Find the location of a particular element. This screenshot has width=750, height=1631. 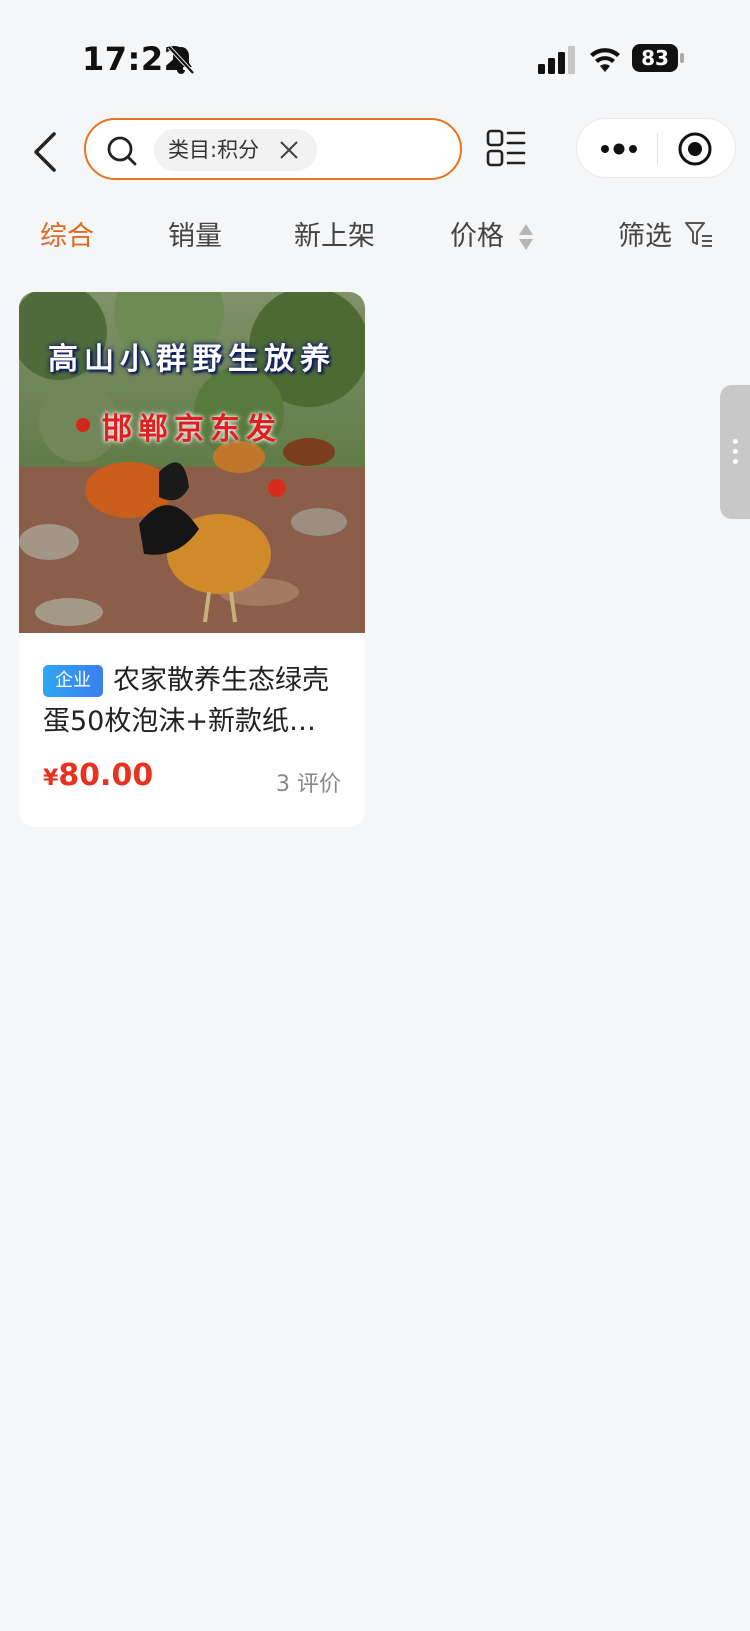

category-chip: 类目:积分 is located at coordinates (236, 150).